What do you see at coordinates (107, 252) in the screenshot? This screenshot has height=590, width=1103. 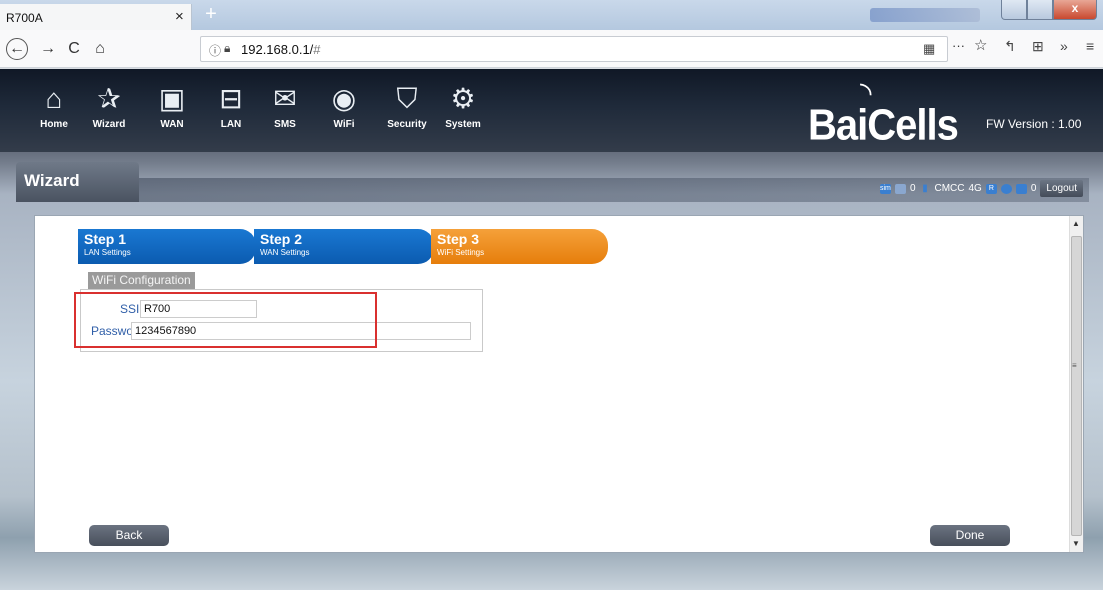 I see `step-subtitle: LAN Settings` at bounding box center [107, 252].